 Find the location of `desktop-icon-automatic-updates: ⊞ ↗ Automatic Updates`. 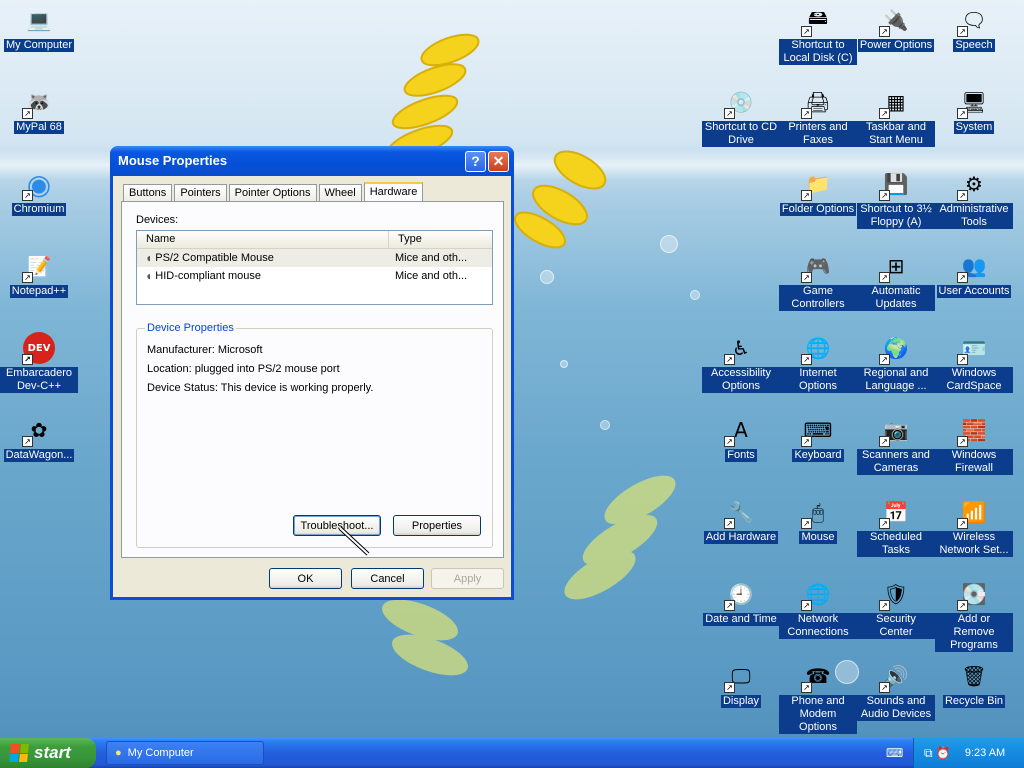

desktop-icon-automatic-updates: ⊞ ↗ Automatic Updates is located at coordinates (896, 280).